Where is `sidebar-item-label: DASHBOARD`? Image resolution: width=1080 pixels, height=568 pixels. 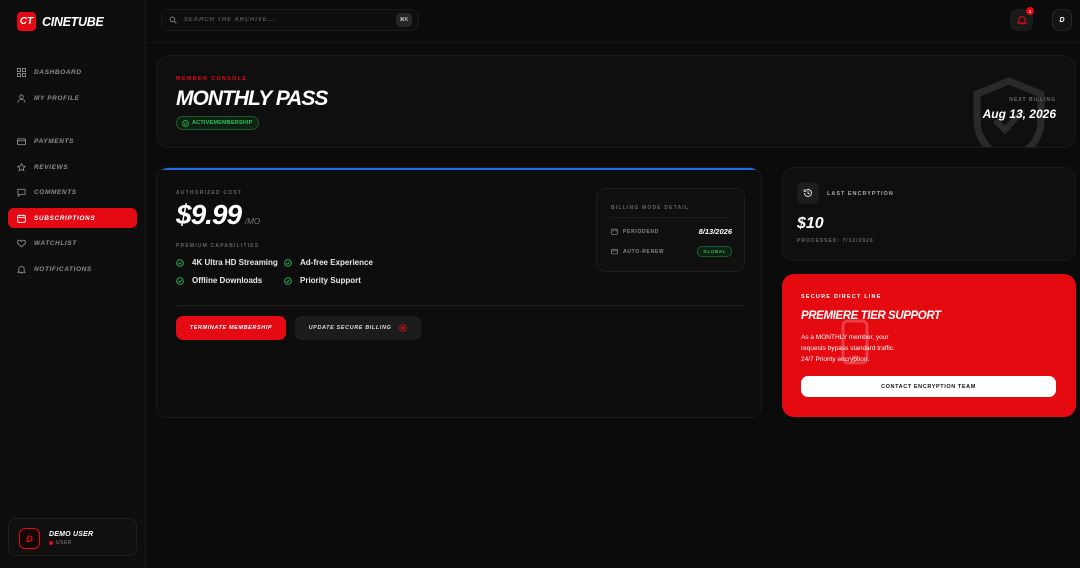
sidebar-item-label: DASHBOARD is located at coordinates (58, 72).